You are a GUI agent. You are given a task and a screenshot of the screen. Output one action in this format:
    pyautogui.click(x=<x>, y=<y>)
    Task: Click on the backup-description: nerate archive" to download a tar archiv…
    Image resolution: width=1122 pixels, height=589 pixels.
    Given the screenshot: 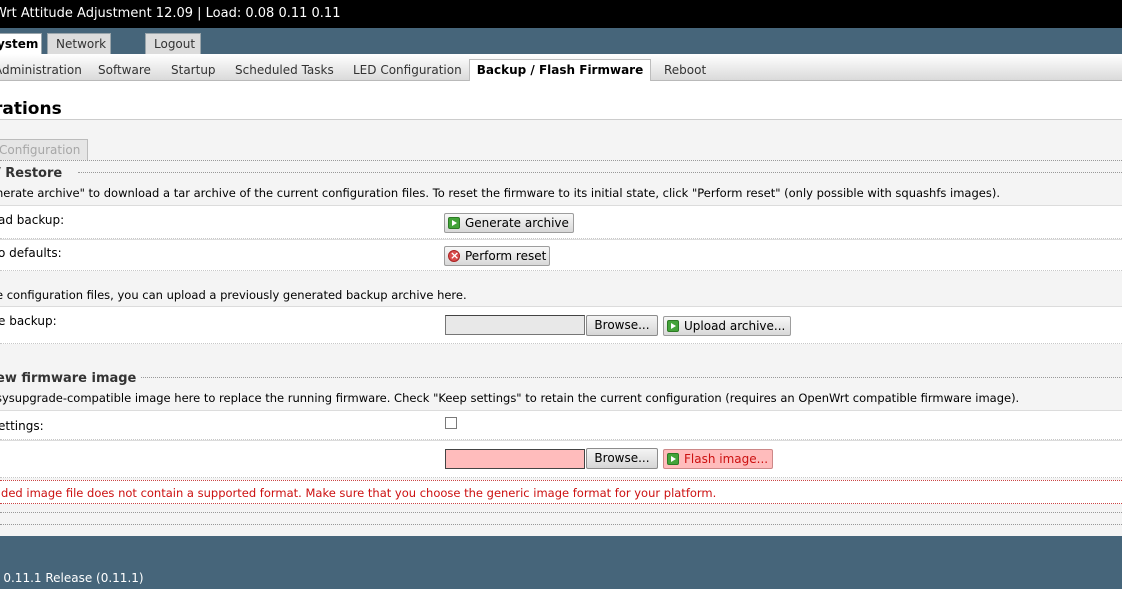 What is the action you would take?
    pyautogui.click(x=500, y=193)
    